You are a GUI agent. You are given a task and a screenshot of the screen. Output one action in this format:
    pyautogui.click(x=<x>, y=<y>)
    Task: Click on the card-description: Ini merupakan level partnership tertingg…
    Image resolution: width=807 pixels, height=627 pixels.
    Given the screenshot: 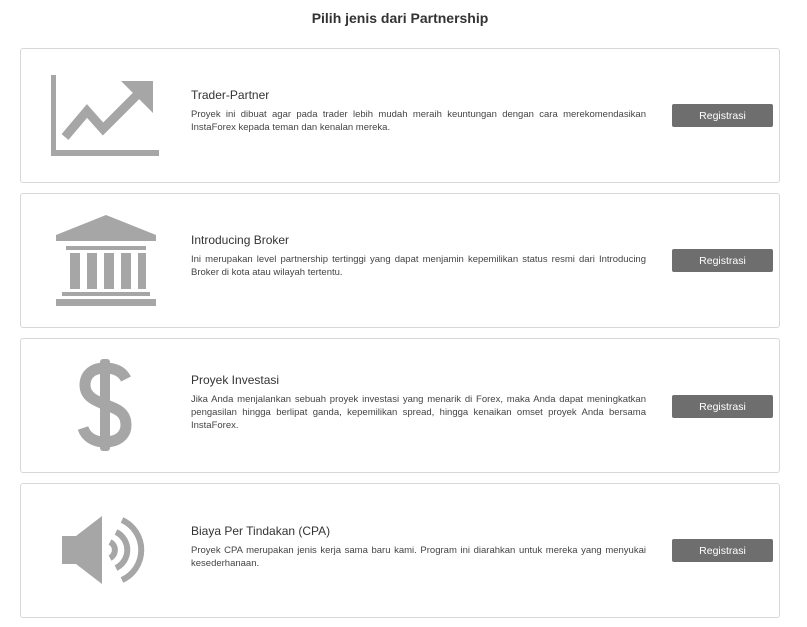 What is the action you would take?
    pyautogui.click(x=418, y=266)
    